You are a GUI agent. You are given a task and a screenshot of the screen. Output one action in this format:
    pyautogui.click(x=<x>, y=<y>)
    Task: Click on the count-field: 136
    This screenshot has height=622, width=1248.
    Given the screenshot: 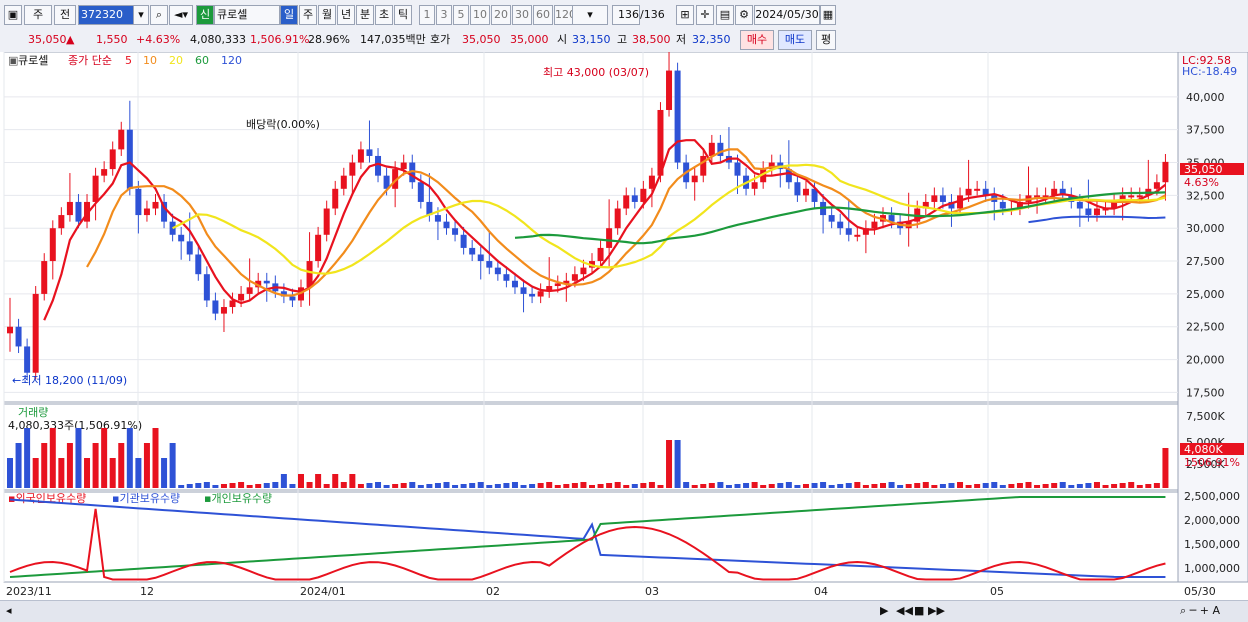 What is the action you would take?
    pyautogui.click(x=626, y=15)
    